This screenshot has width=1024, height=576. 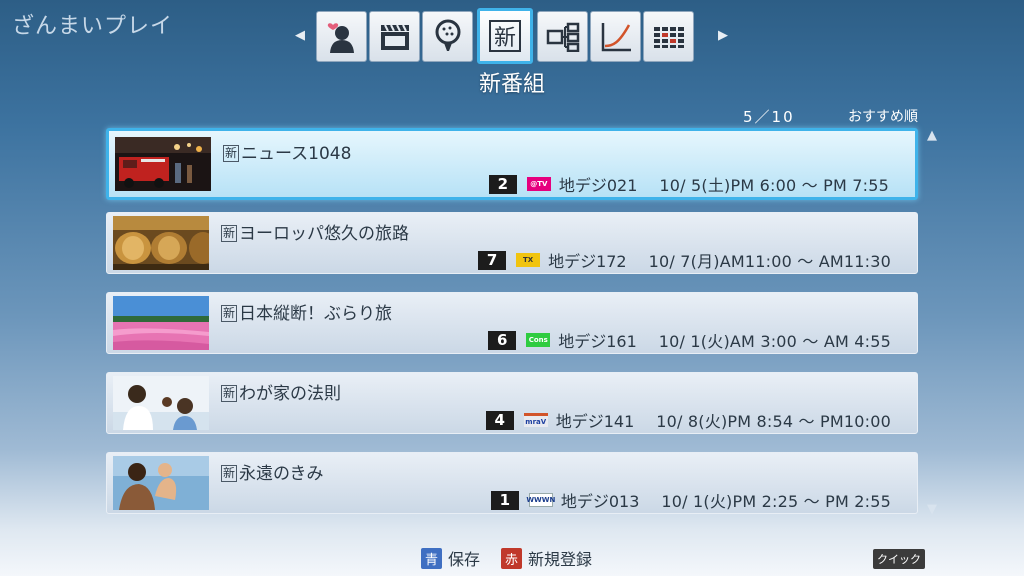 I want to click on channel-logo-icon: WWWN, so click(x=540, y=500).